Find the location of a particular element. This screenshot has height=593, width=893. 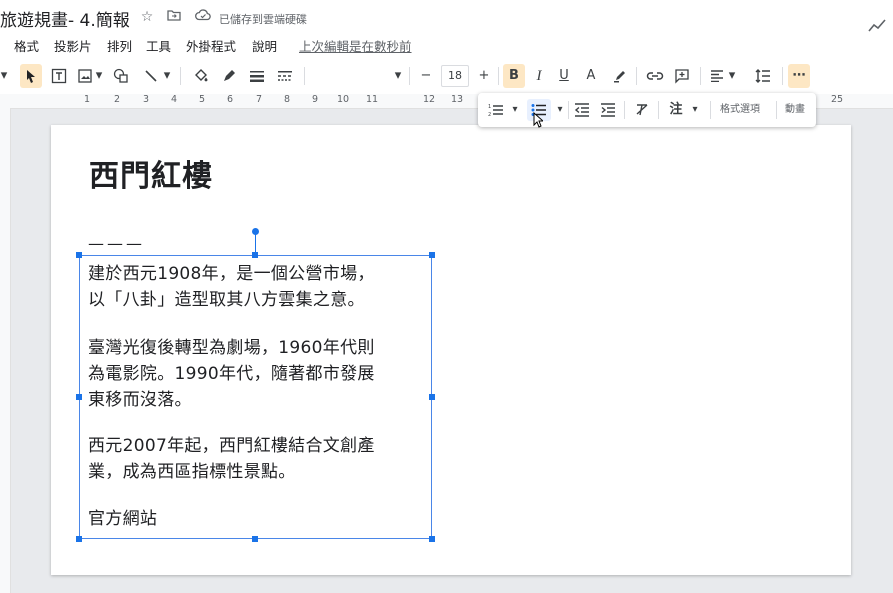

numbered-list-dropdown-icon: ▾ is located at coordinates (515, 110).